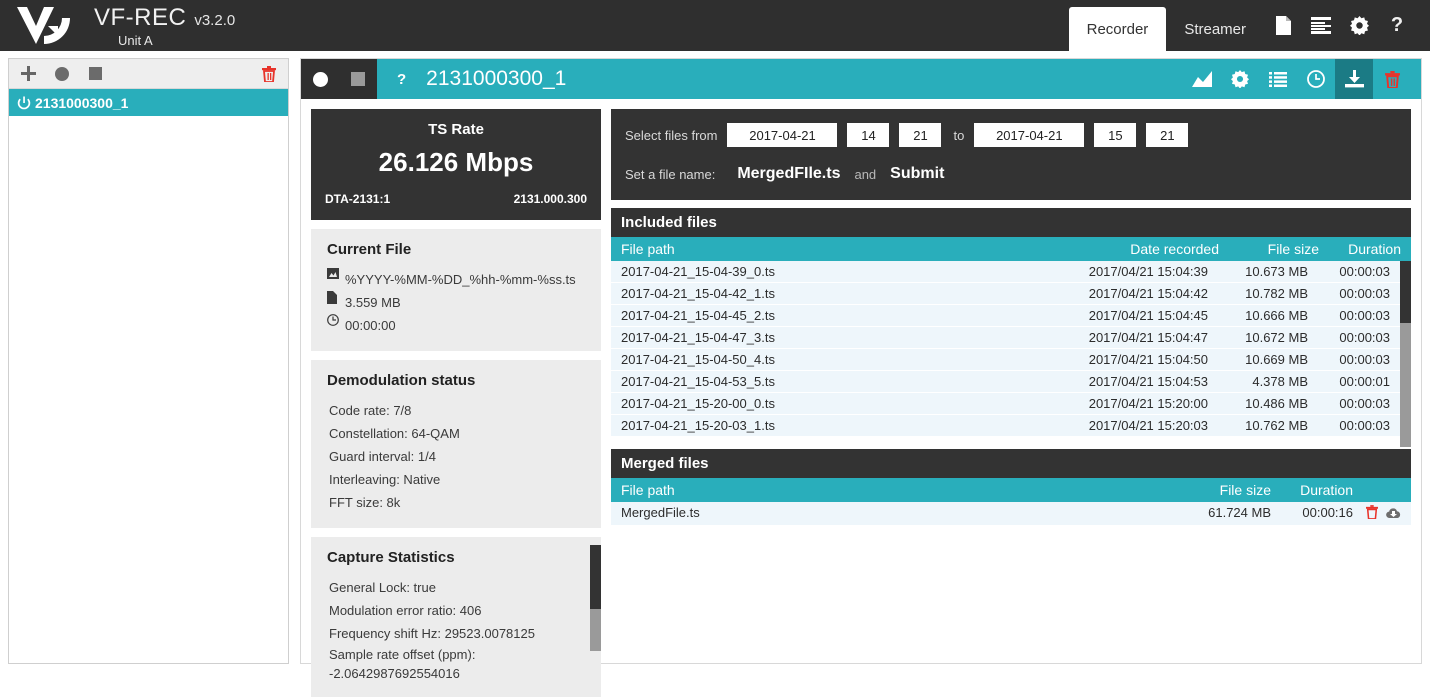 The height and width of the screenshot is (697, 1430). I want to click on ts-rate-title: TS Rate, so click(456, 129).